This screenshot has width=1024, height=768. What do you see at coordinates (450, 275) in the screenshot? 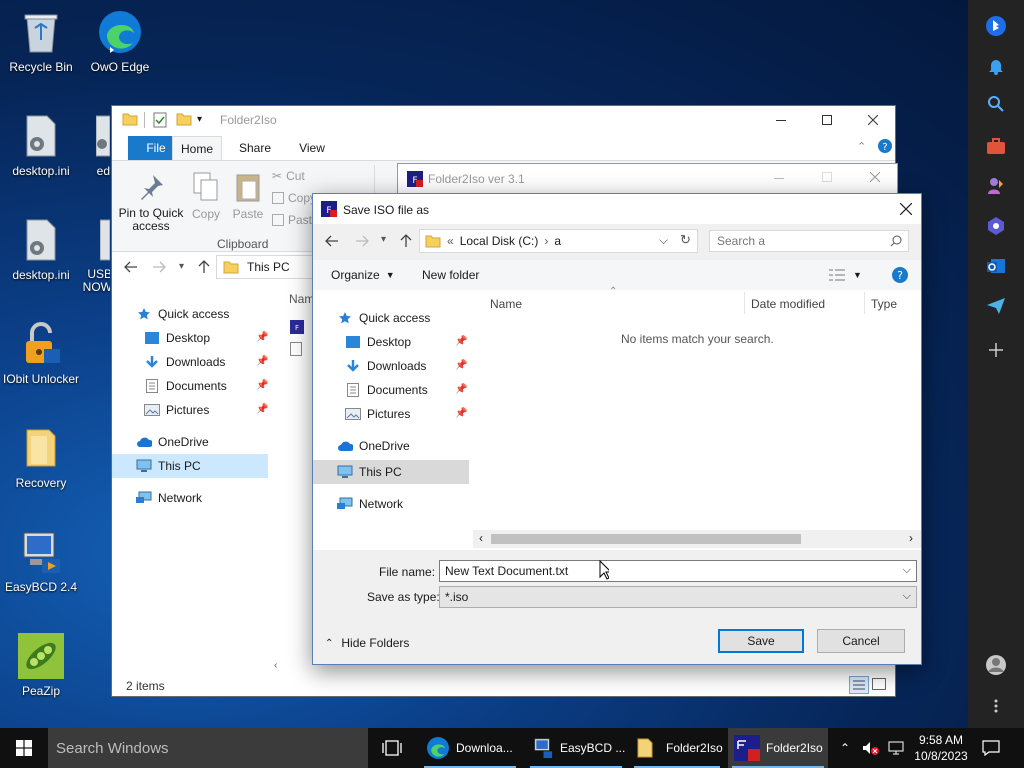
I see `new-folder-button: New folder` at bounding box center [450, 275].